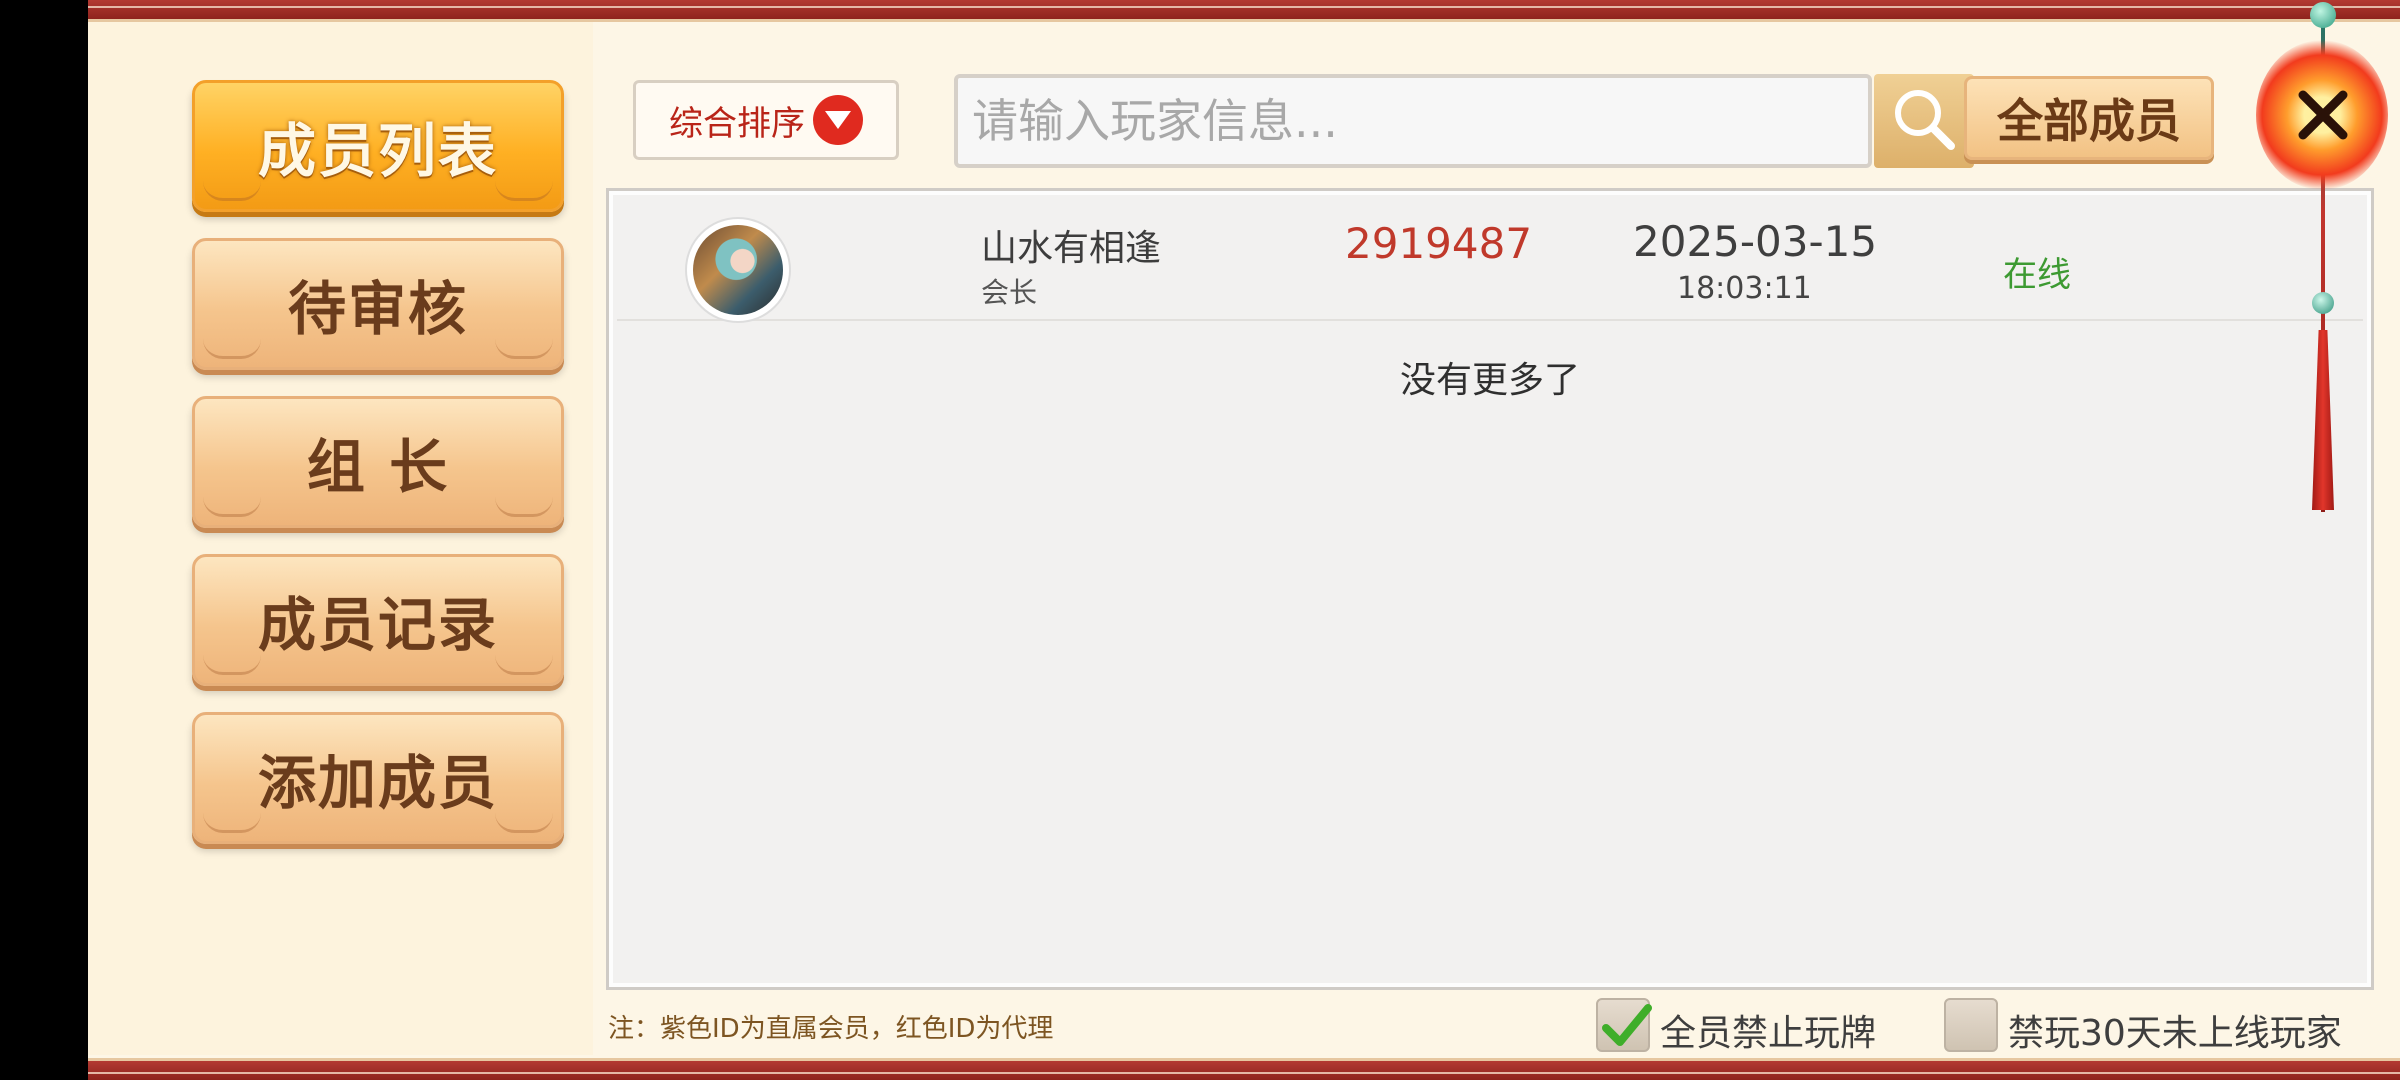  I want to click on sidebar-item-add-member: 添加成员, so click(378, 778).